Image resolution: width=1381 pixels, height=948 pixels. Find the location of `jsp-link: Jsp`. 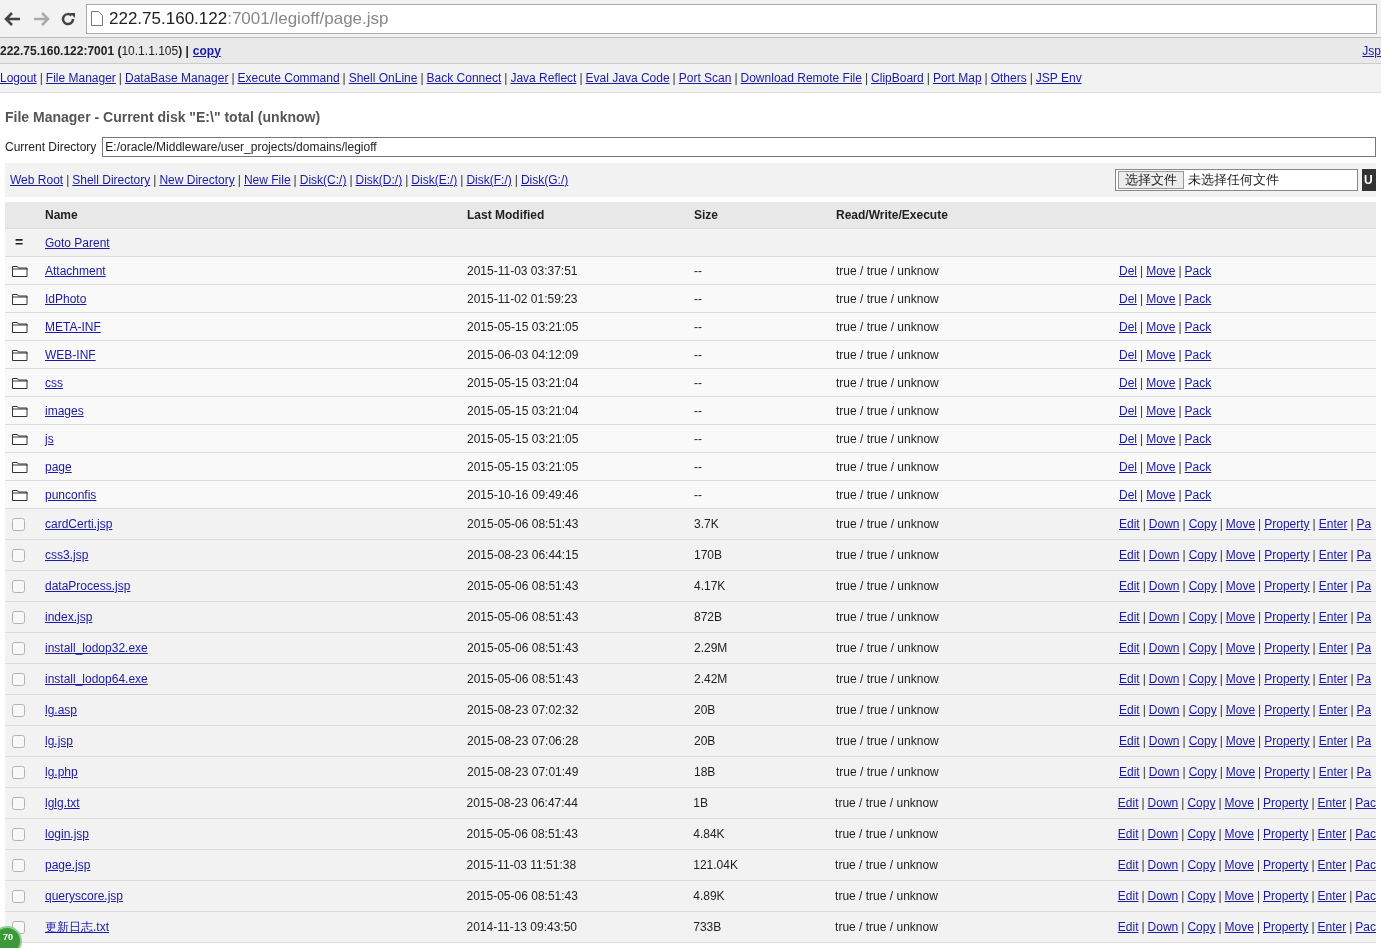

jsp-link: Jsp is located at coordinates (1371, 50).